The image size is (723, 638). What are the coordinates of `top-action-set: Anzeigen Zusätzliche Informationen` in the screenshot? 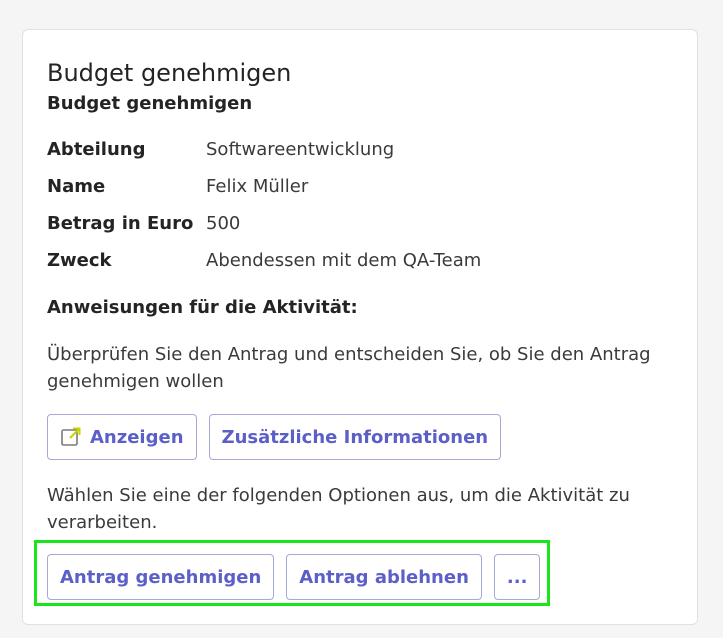 It's located at (274, 437).